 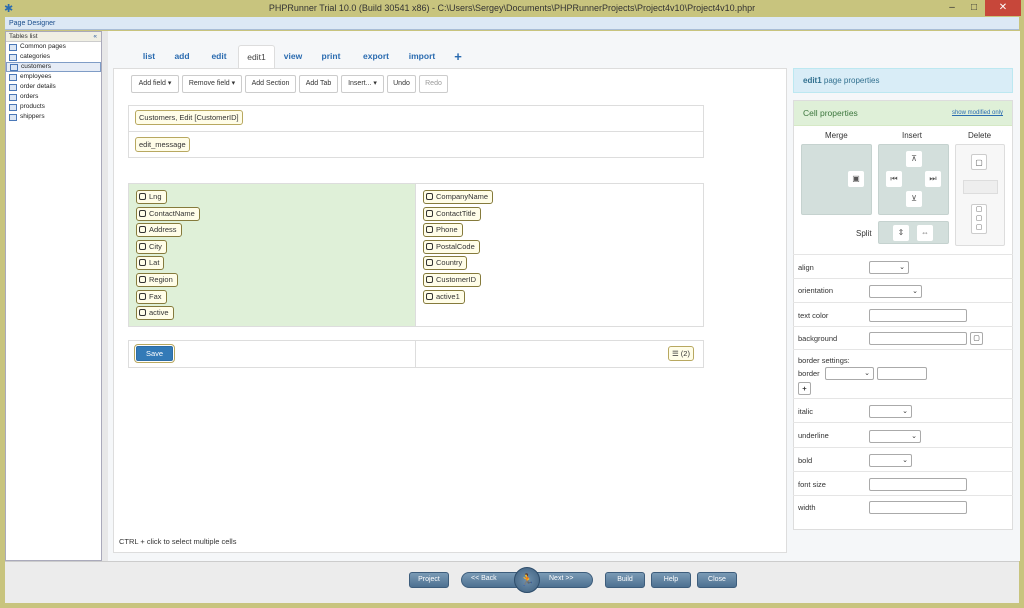 What do you see at coordinates (159, 230) in the screenshot?
I see `field-chip: Address` at bounding box center [159, 230].